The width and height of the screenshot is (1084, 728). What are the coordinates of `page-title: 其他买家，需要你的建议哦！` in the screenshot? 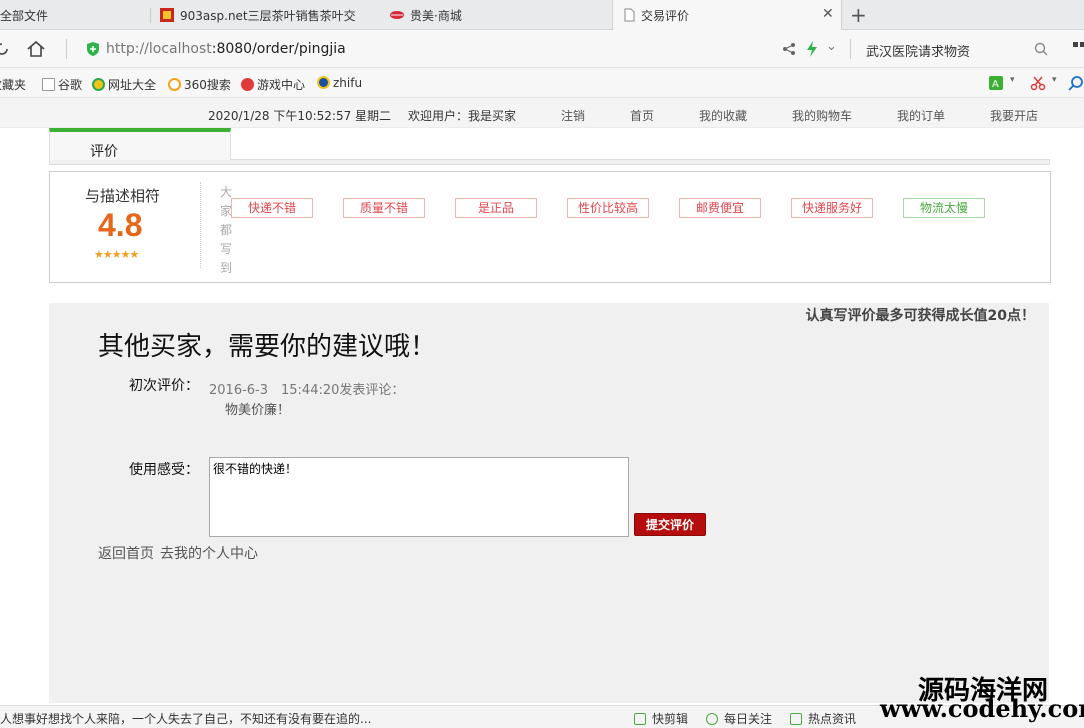 It's located at (267, 347).